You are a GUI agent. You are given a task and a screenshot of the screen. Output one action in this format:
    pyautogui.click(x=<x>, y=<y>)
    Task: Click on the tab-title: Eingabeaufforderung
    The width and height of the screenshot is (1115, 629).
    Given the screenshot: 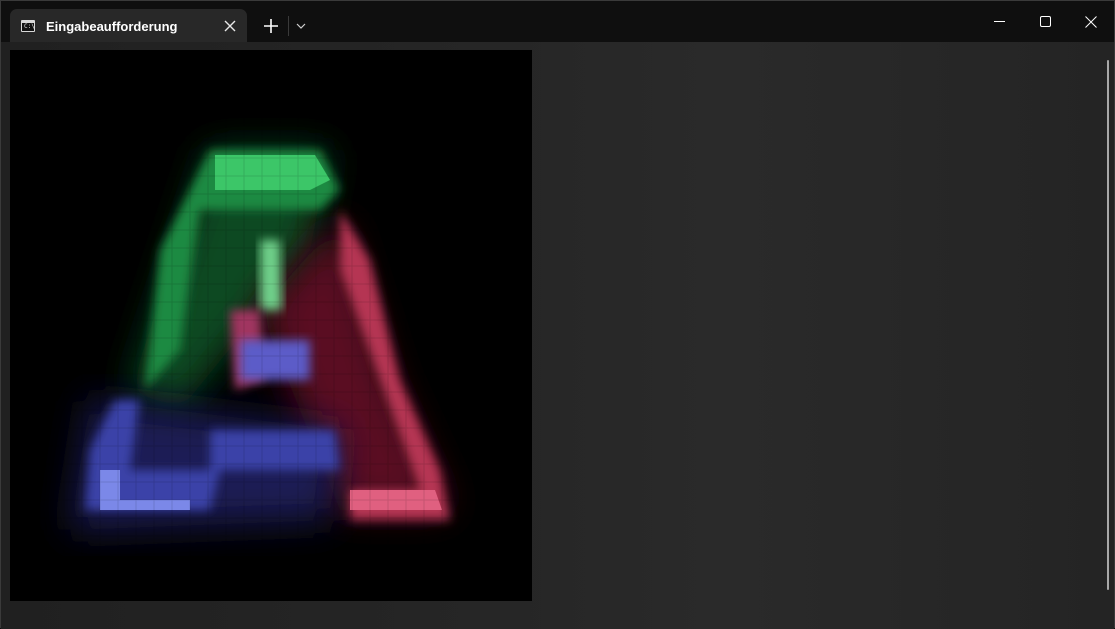 What is the action you would take?
    pyautogui.click(x=112, y=26)
    